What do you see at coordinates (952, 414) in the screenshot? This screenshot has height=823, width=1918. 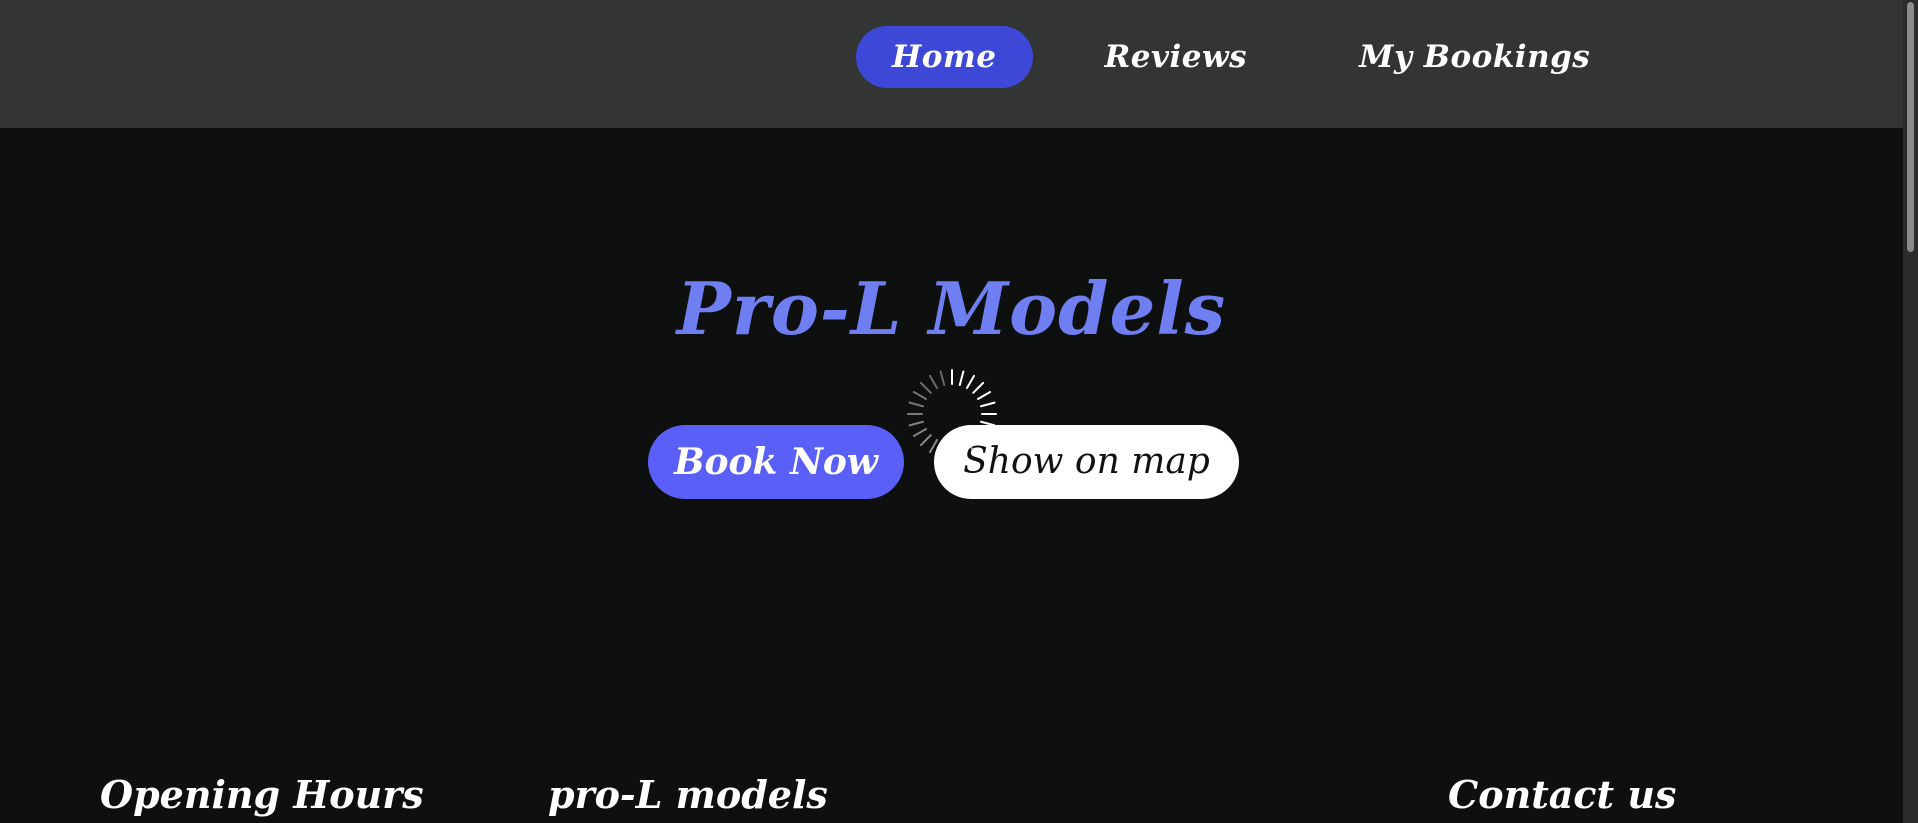 I see `loading-spinner-icon` at bounding box center [952, 414].